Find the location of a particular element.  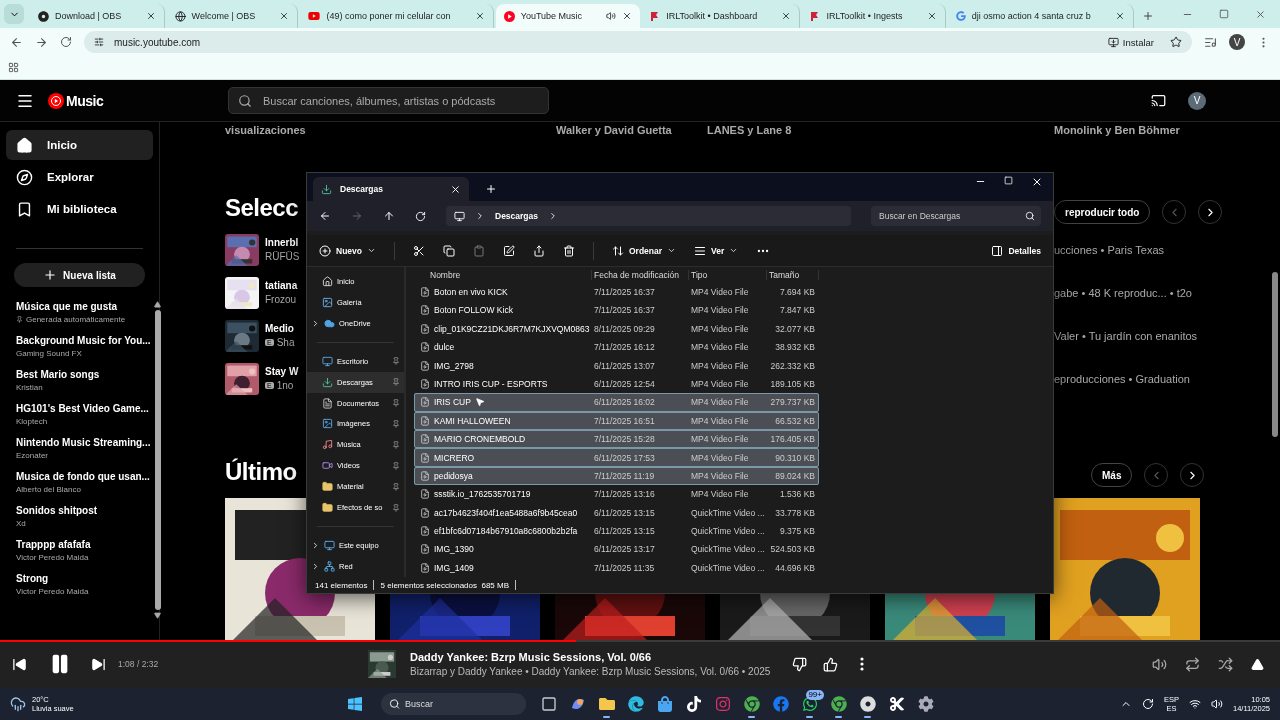

column-header: Tamaño is located at coordinates (793, 274).